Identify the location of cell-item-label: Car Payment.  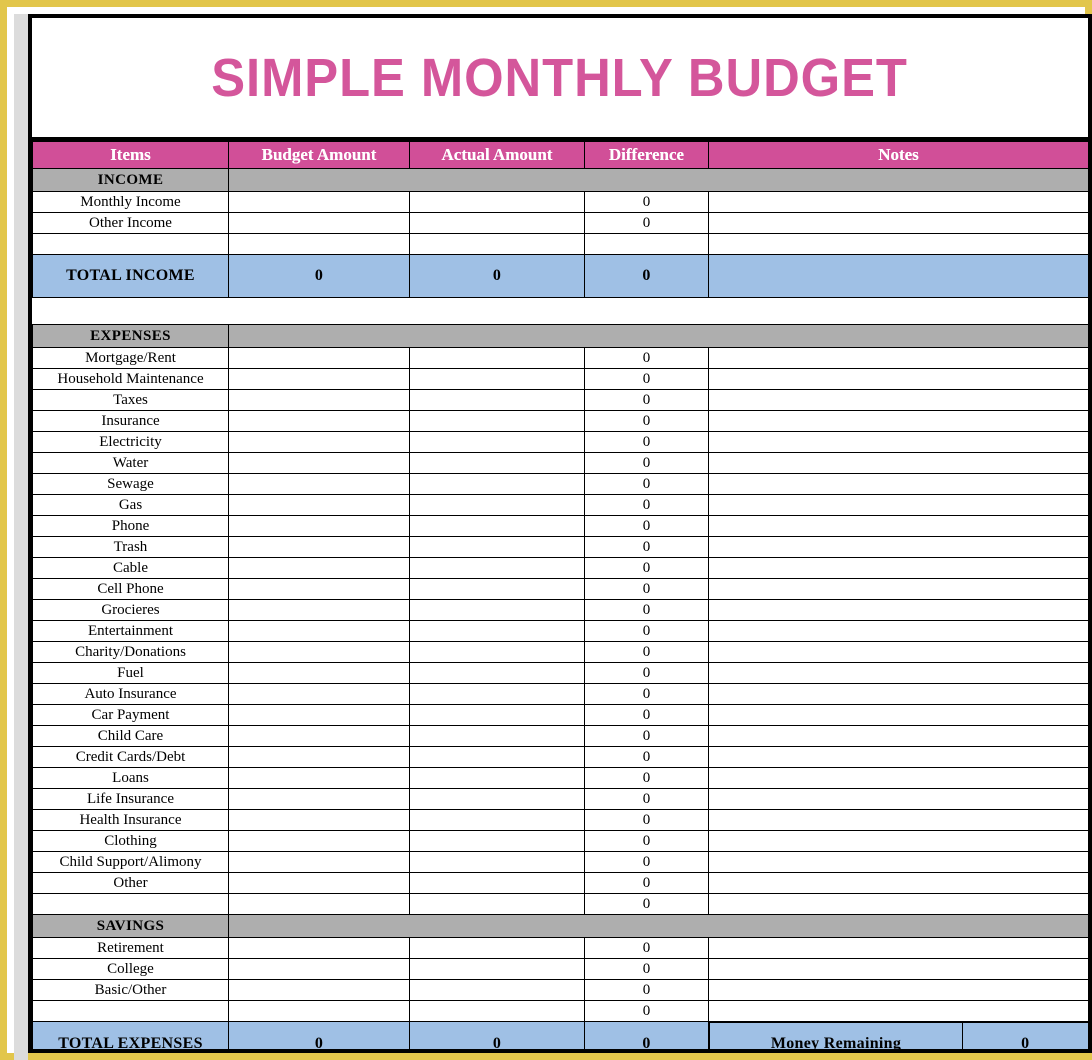
(130, 715).